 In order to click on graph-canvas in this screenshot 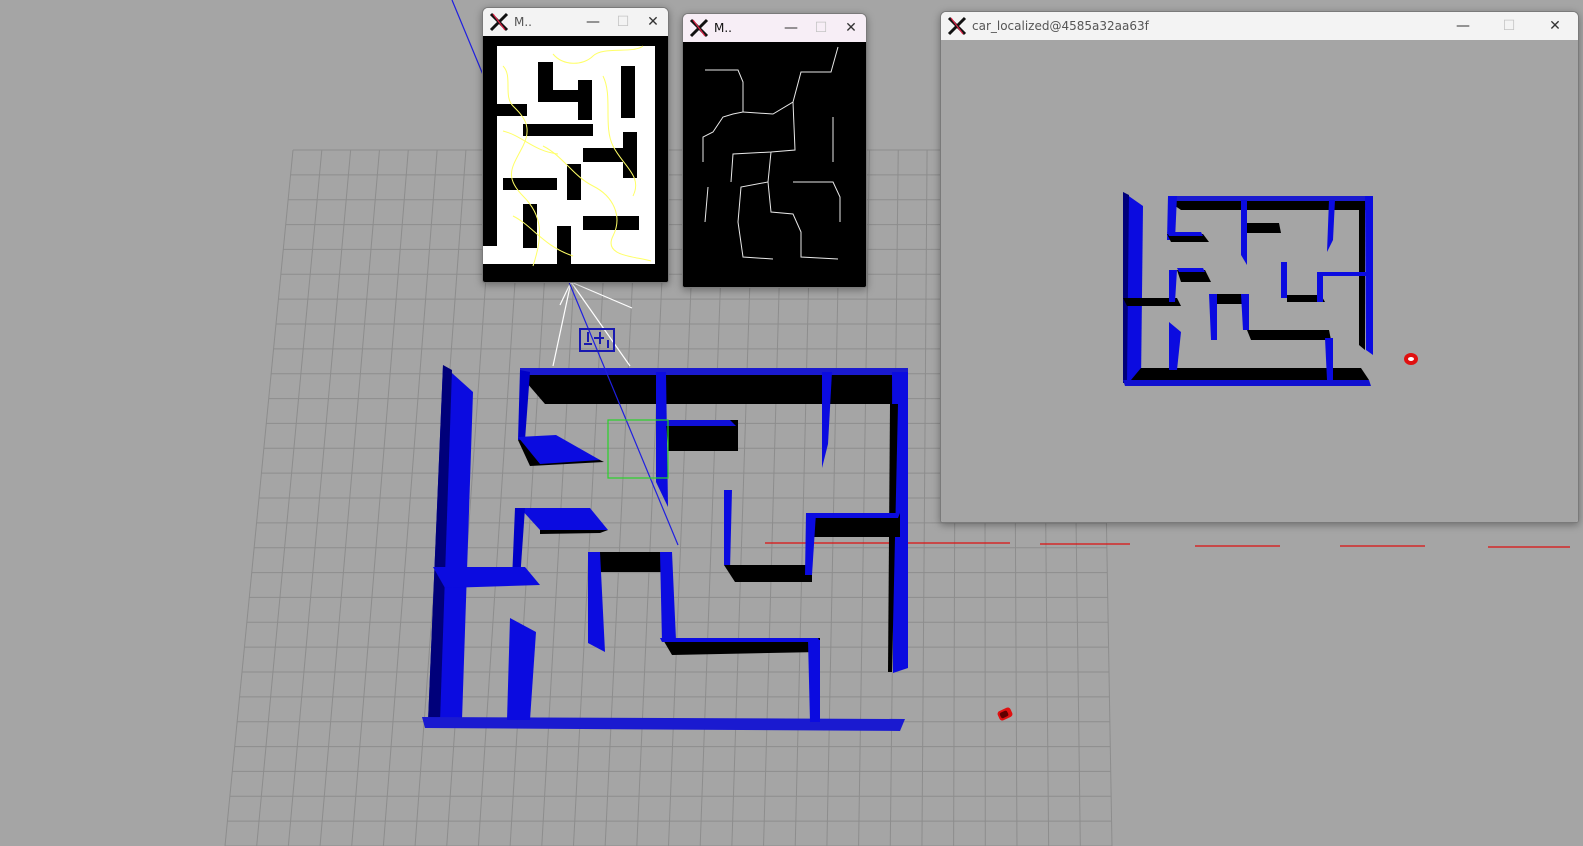, I will do `click(774, 164)`.